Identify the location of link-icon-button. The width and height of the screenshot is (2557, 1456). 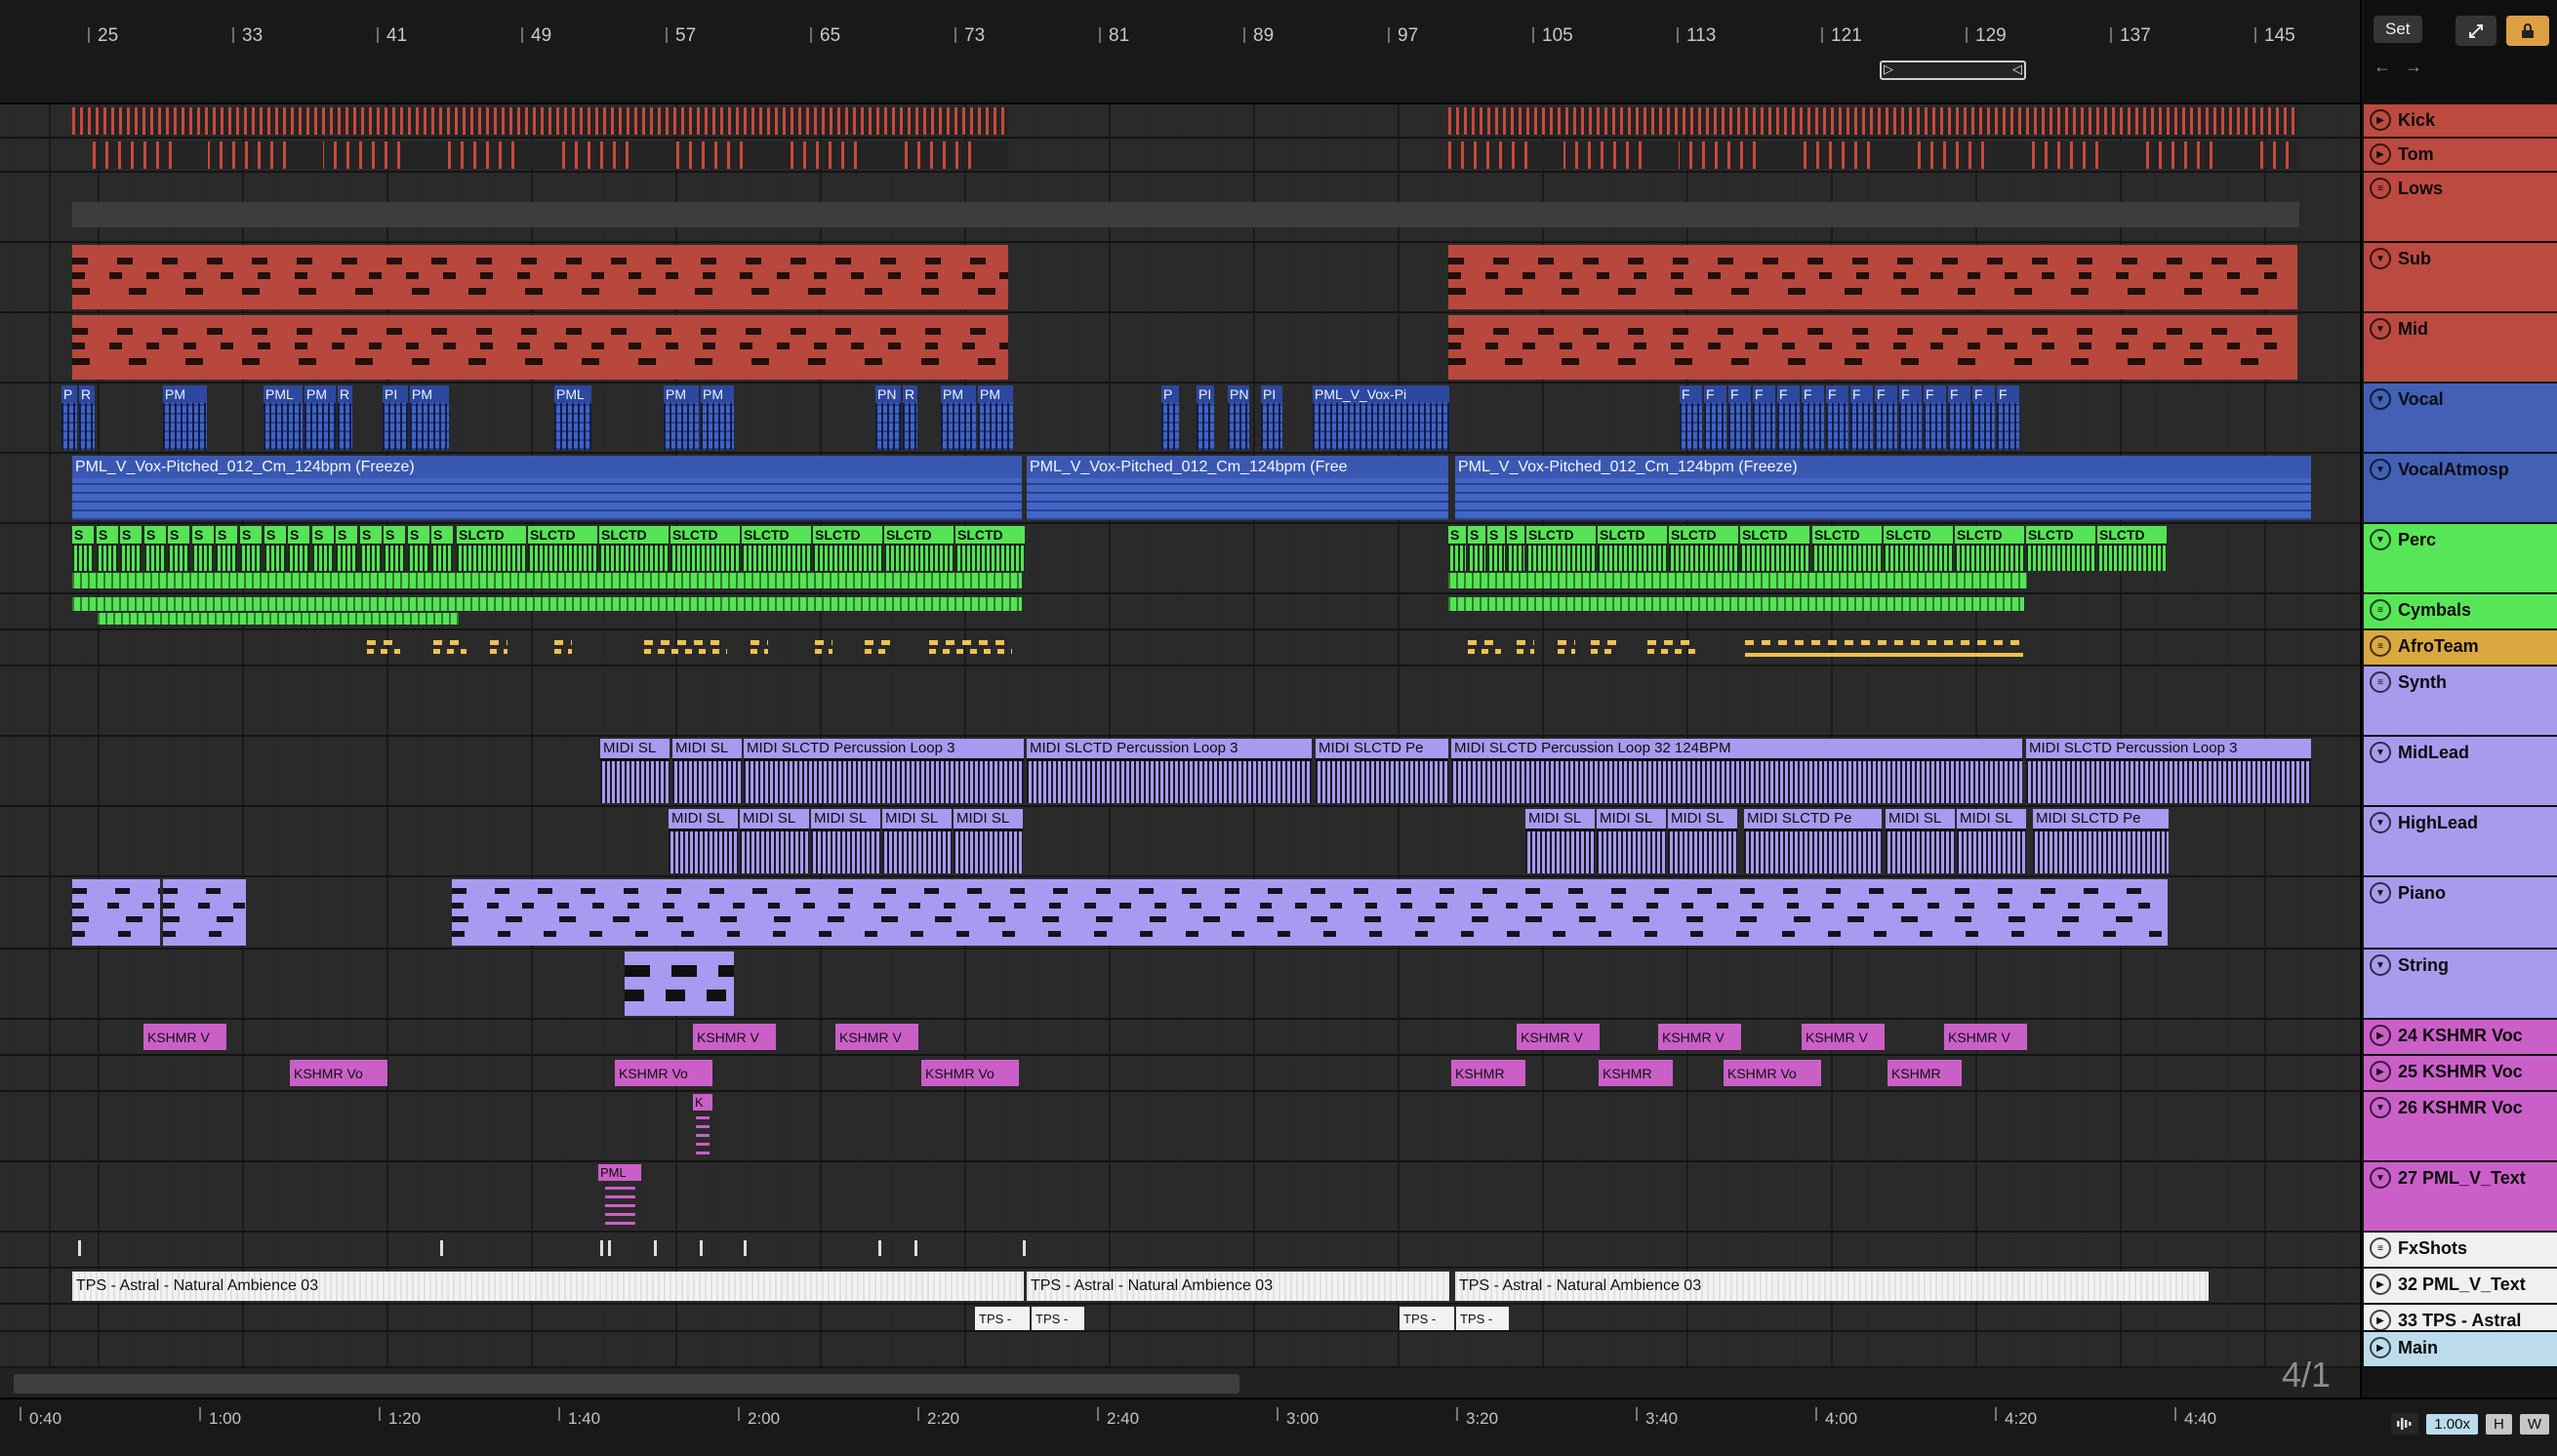
(2476, 31).